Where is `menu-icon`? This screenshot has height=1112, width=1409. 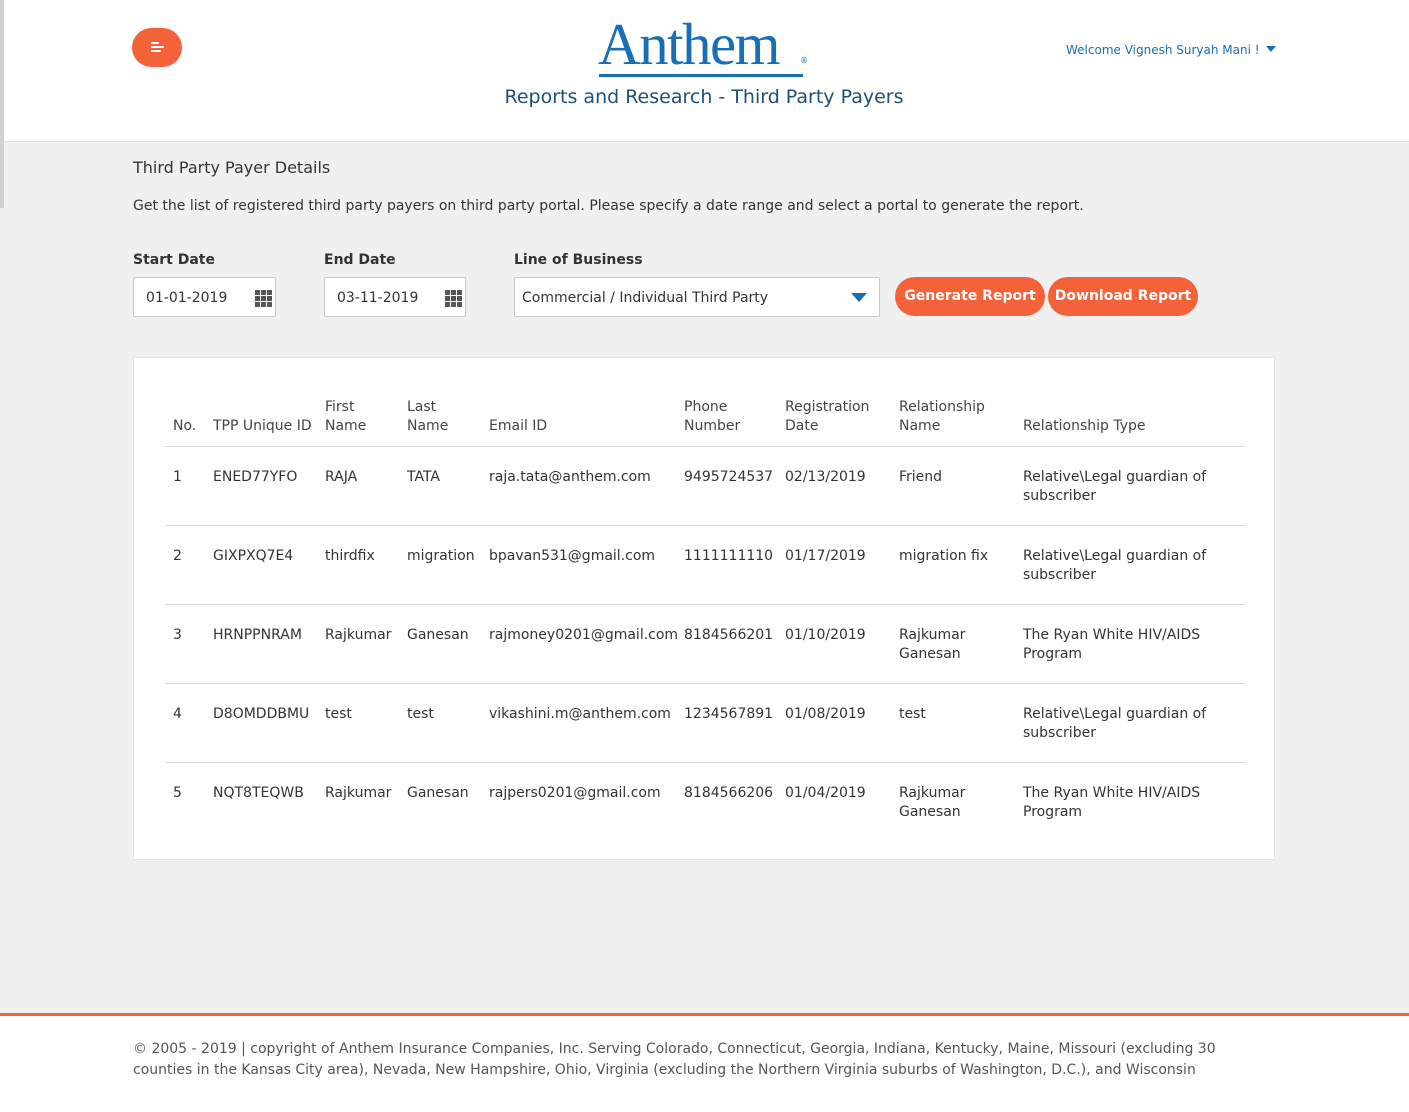
menu-icon is located at coordinates (155, 43).